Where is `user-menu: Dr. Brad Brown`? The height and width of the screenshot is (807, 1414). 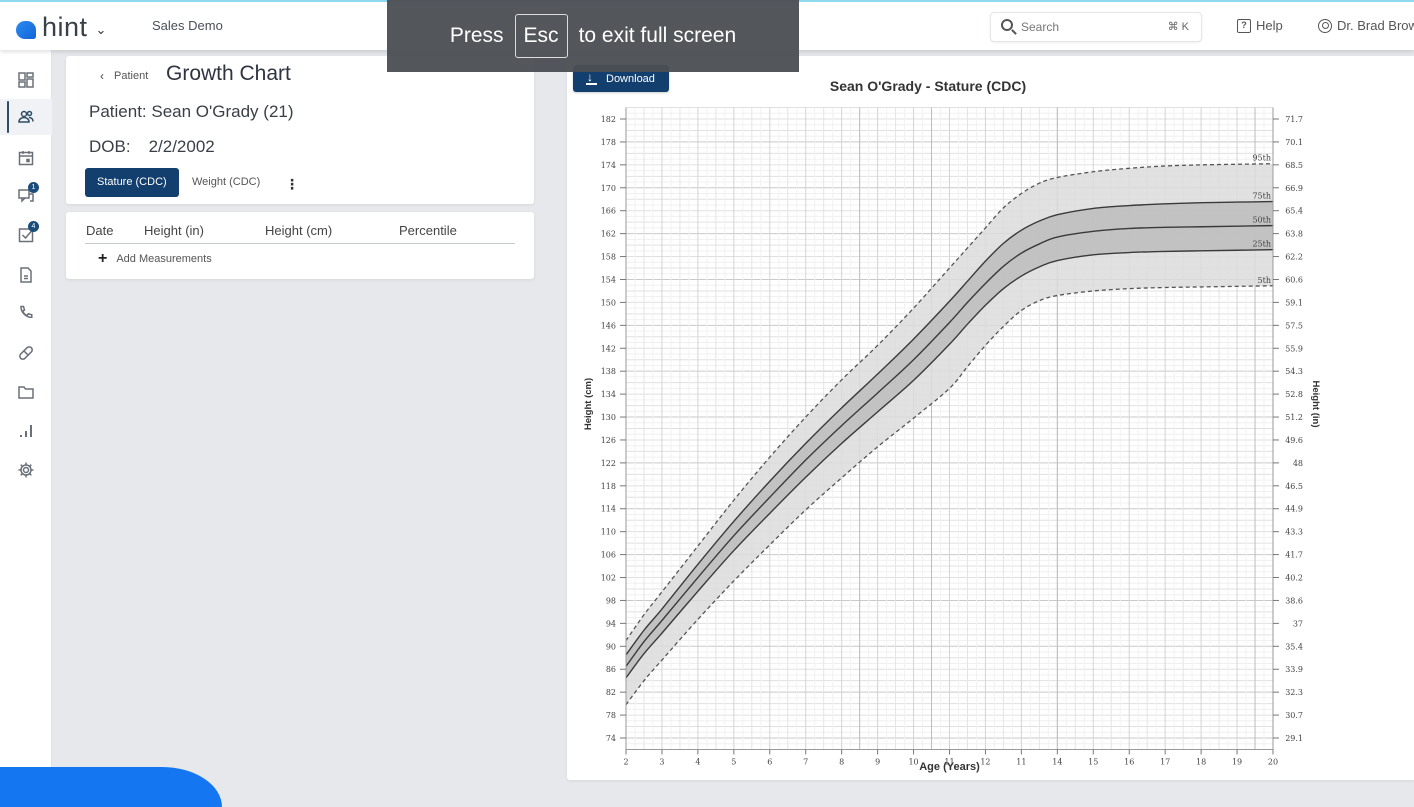 user-menu: Dr. Brad Brown is located at coordinates (1366, 25).